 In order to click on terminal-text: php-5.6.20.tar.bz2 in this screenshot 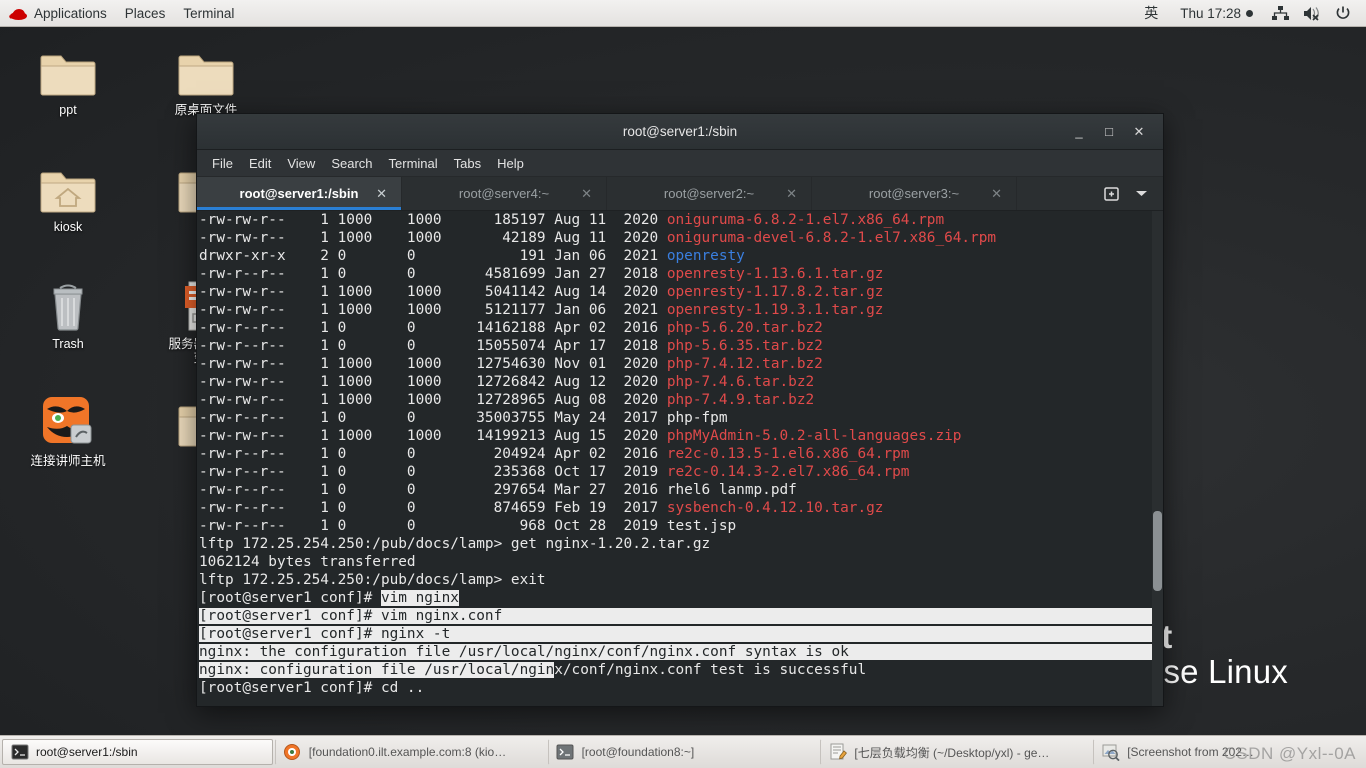, I will do `click(744, 328)`.